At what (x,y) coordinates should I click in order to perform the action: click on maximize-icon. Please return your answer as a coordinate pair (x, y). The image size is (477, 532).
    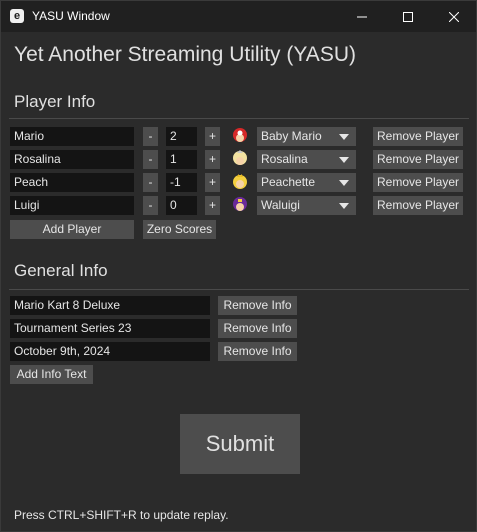
    Looking at the image, I should click on (408, 16).